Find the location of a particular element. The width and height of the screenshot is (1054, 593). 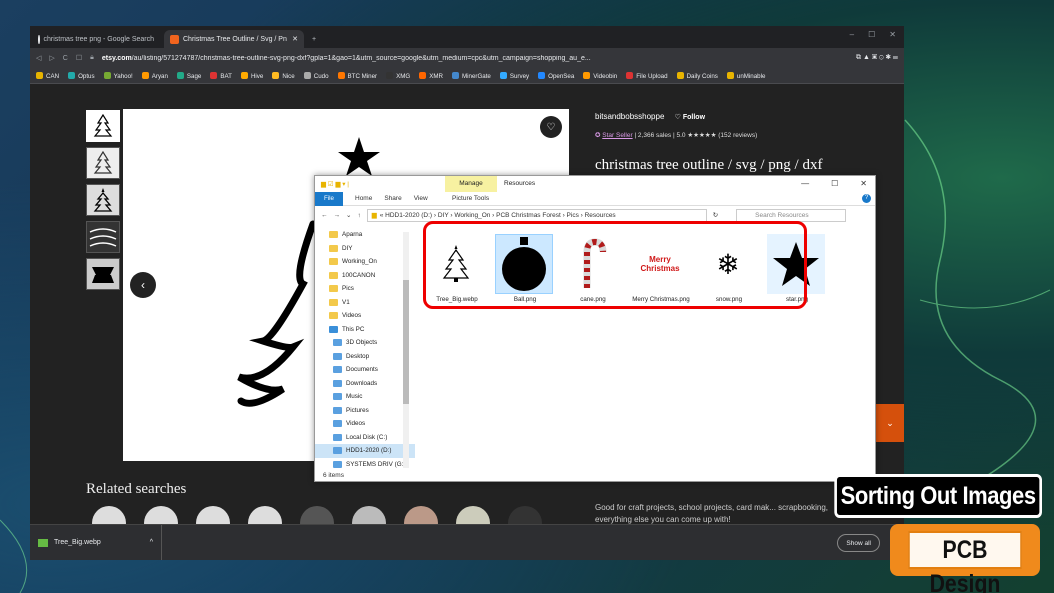

up-icon: ↑ is located at coordinates (358, 215).